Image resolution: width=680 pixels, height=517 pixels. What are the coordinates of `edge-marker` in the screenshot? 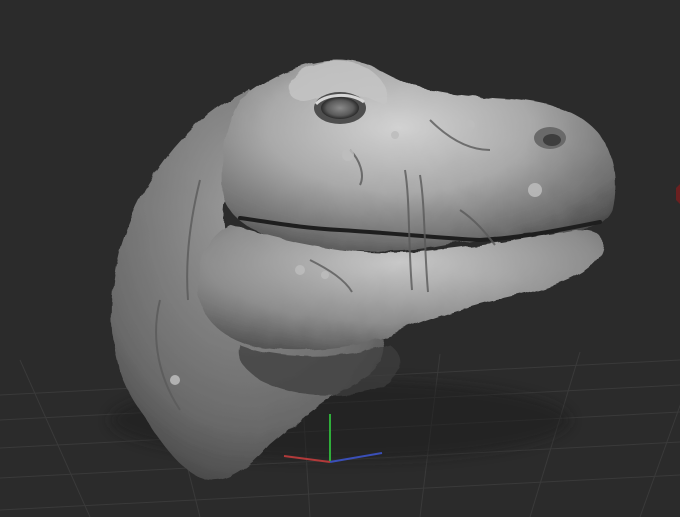 It's located at (678, 194).